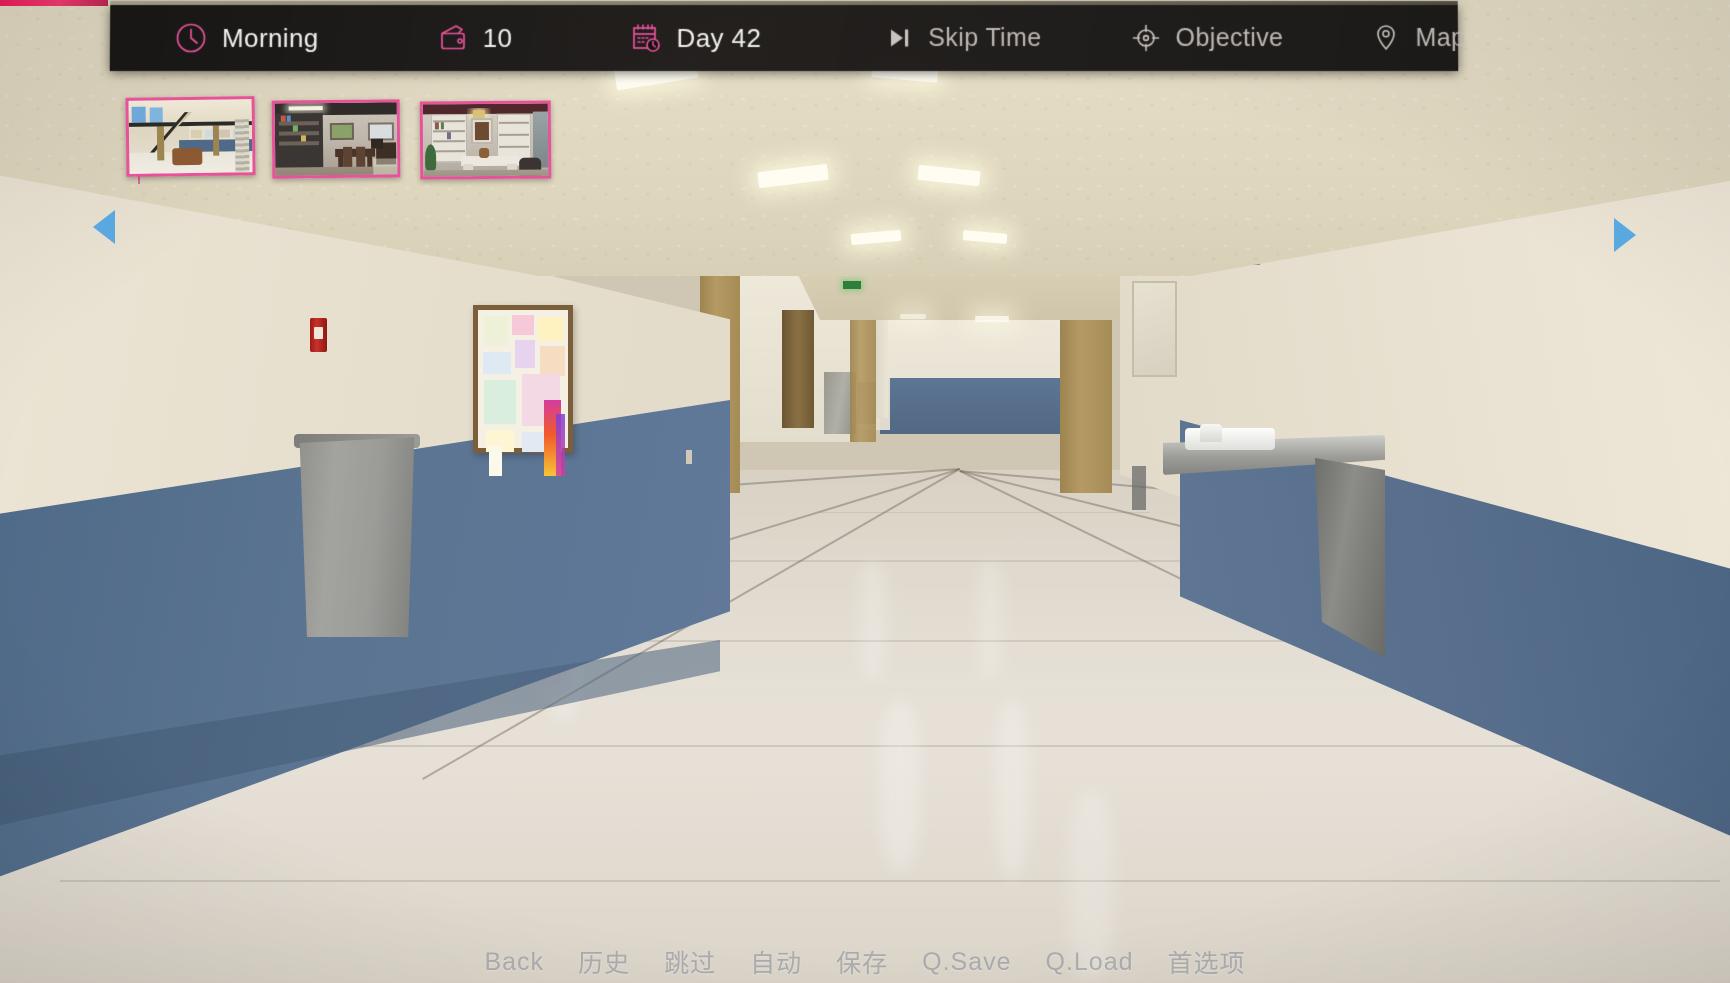 The image size is (1730, 983). Describe the element at coordinates (646, 38) in the screenshot. I see `calendar-icon` at that location.